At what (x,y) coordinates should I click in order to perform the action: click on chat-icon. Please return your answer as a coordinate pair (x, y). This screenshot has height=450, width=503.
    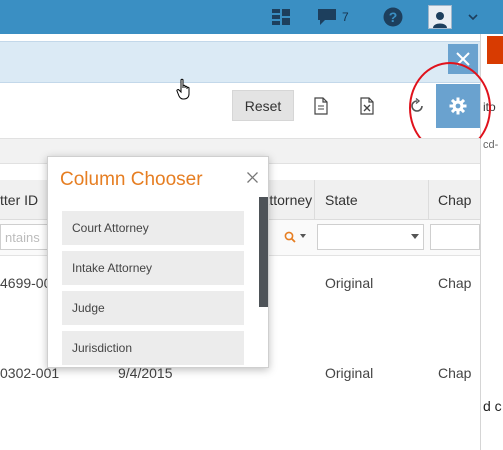
    Looking at the image, I should click on (327, 17).